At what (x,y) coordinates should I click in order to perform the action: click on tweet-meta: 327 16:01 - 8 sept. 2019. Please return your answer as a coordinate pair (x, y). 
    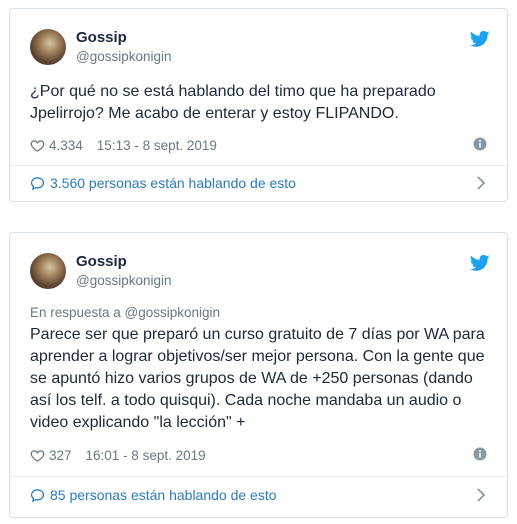
    Looking at the image, I should click on (258, 455).